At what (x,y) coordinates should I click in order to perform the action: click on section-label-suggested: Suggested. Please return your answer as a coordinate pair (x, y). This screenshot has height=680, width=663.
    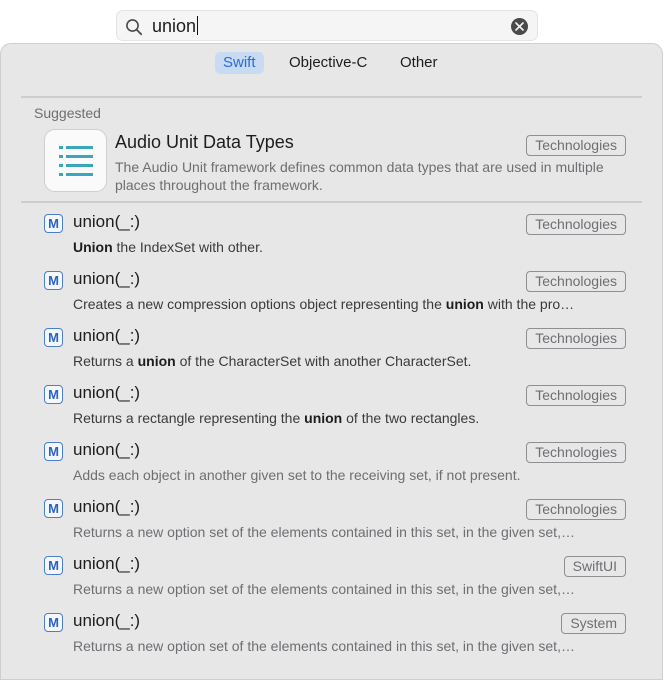
    Looking at the image, I should click on (67, 113).